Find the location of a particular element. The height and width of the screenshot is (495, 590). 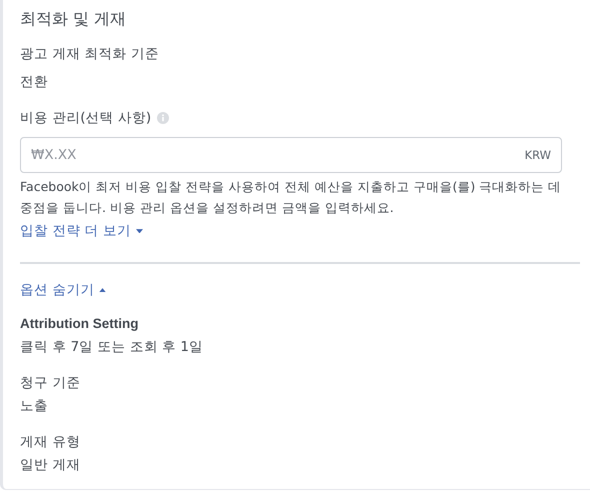

setting-label: 청구 기준 is located at coordinates (50, 383).